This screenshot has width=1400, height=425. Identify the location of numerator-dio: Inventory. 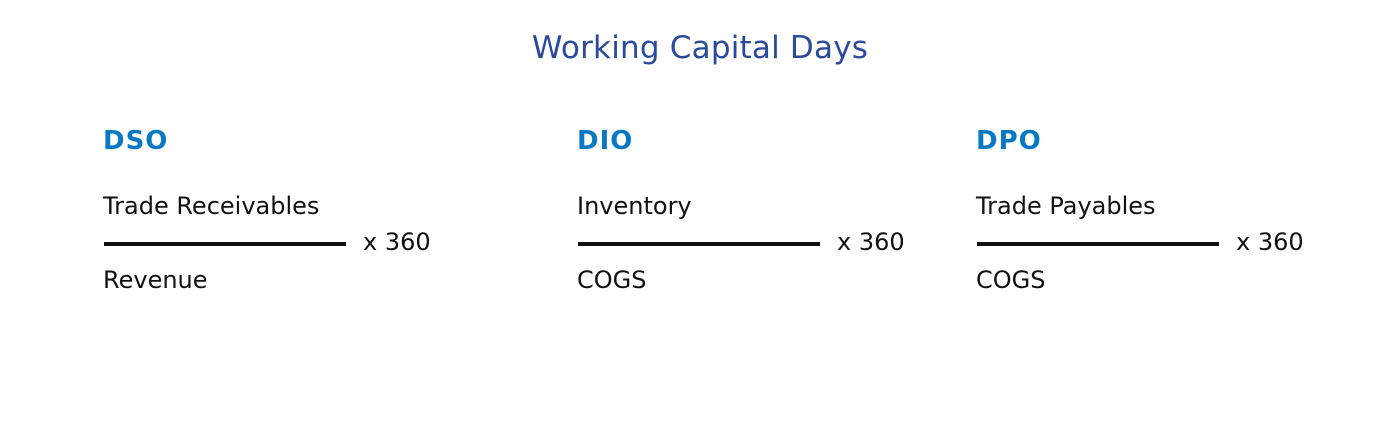
(634, 206).